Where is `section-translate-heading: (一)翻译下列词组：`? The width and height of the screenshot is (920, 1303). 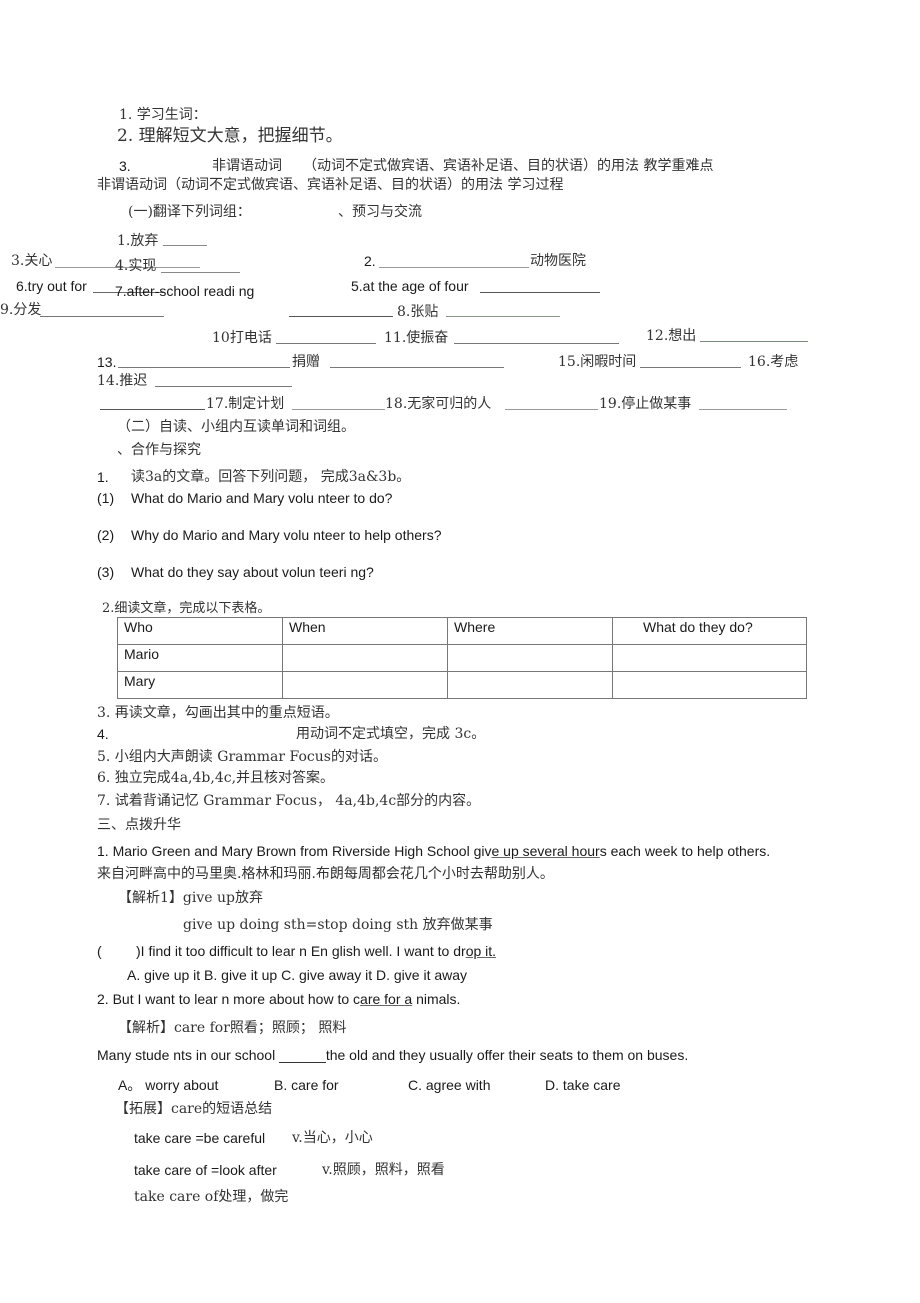
section-translate-heading: (一)翻译下列词组： is located at coordinates (189, 212).